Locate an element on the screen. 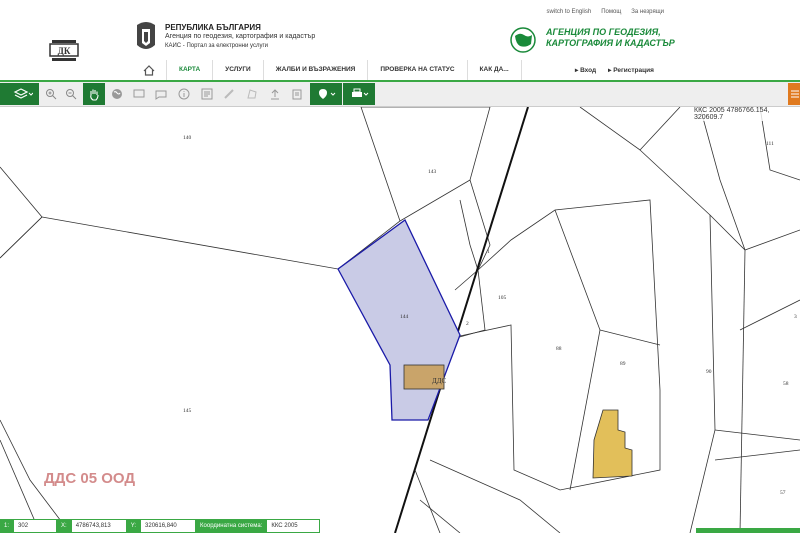  coordinate-readout: ККС 2005 4786766.154, 320609.7 is located at coordinates (747, 114).